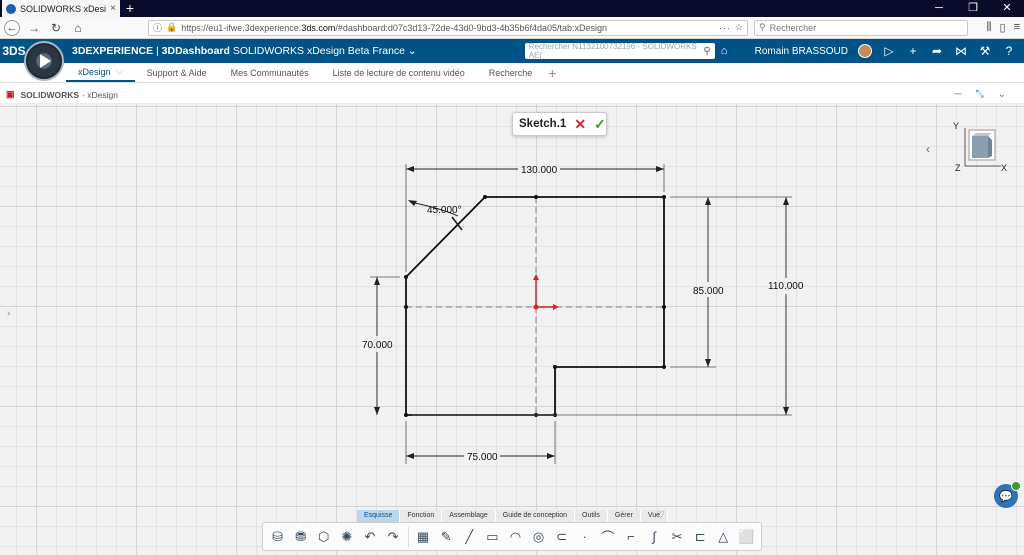 The image size is (1024, 555). What do you see at coordinates (177, 72) in the screenshot?
I see `tab-support: Support & Aide` at bounding box center [177, 72].